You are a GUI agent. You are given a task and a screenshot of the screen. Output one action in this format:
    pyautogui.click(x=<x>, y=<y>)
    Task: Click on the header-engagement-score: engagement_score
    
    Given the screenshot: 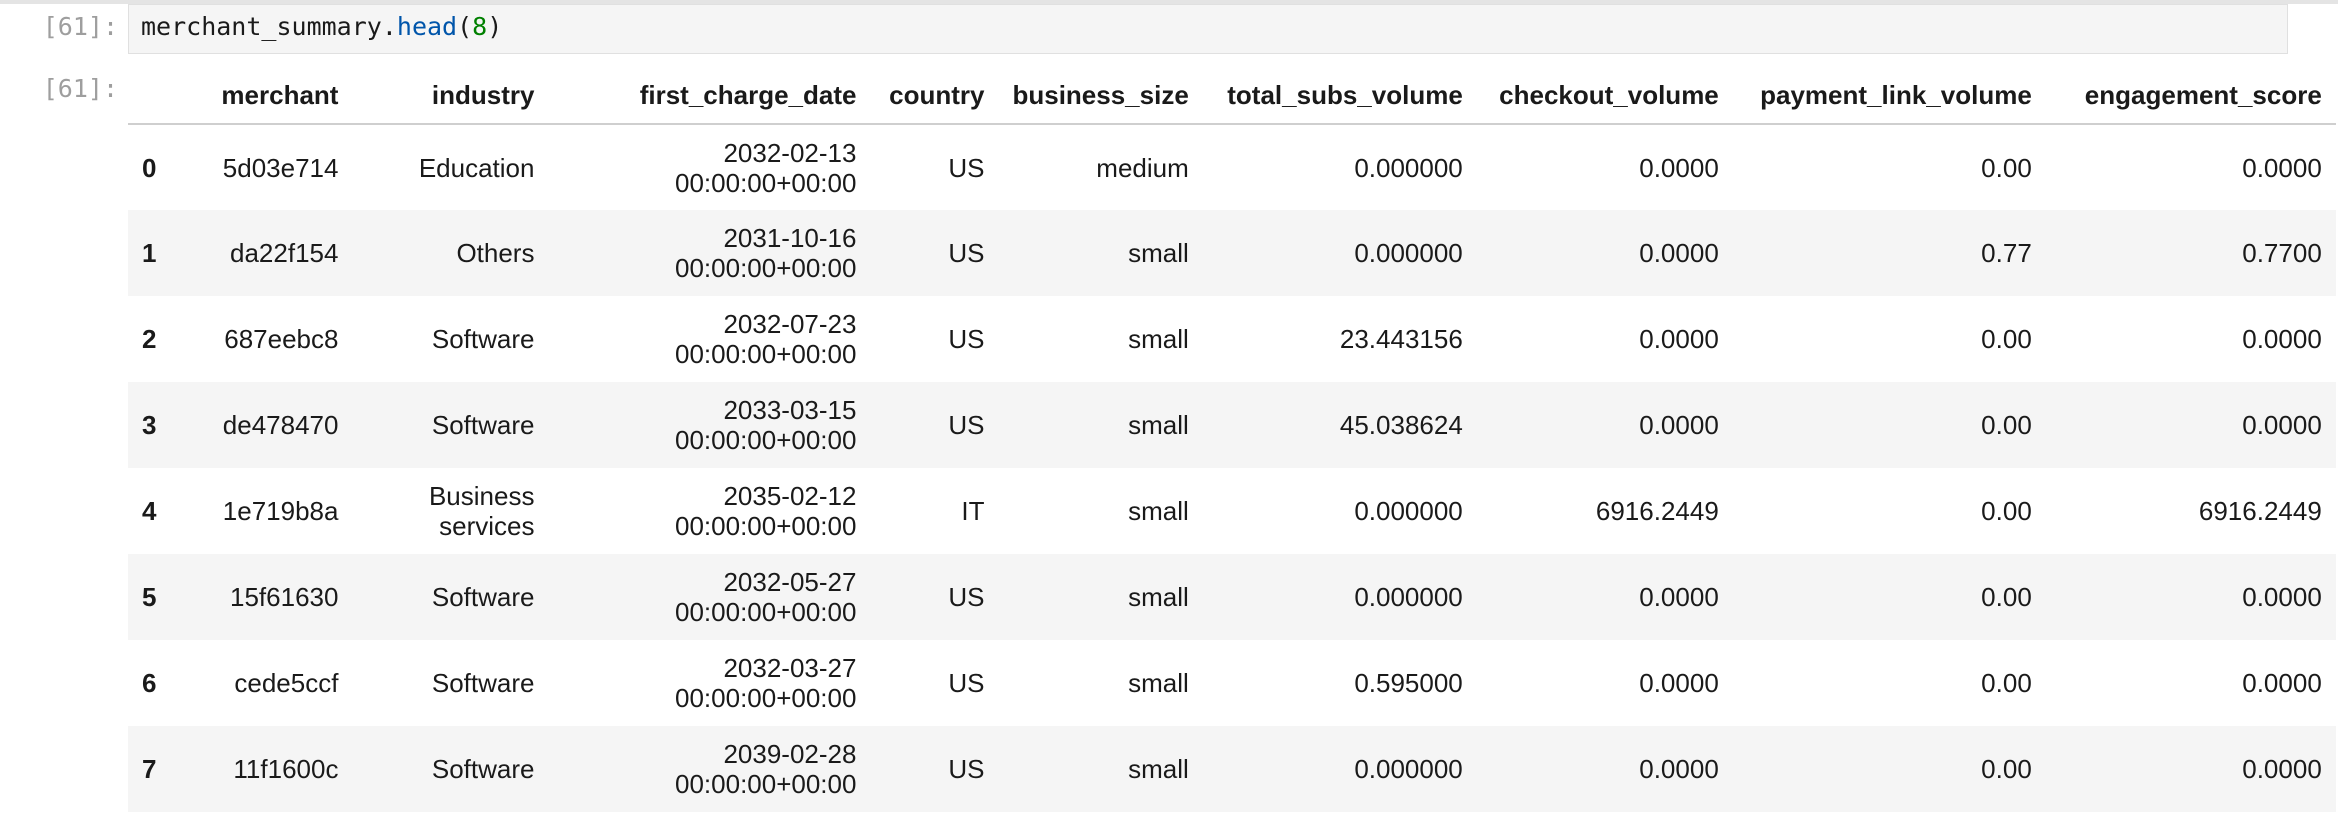 What is the action you would take?
    pyautogui.click(x=2190, y=95)
    